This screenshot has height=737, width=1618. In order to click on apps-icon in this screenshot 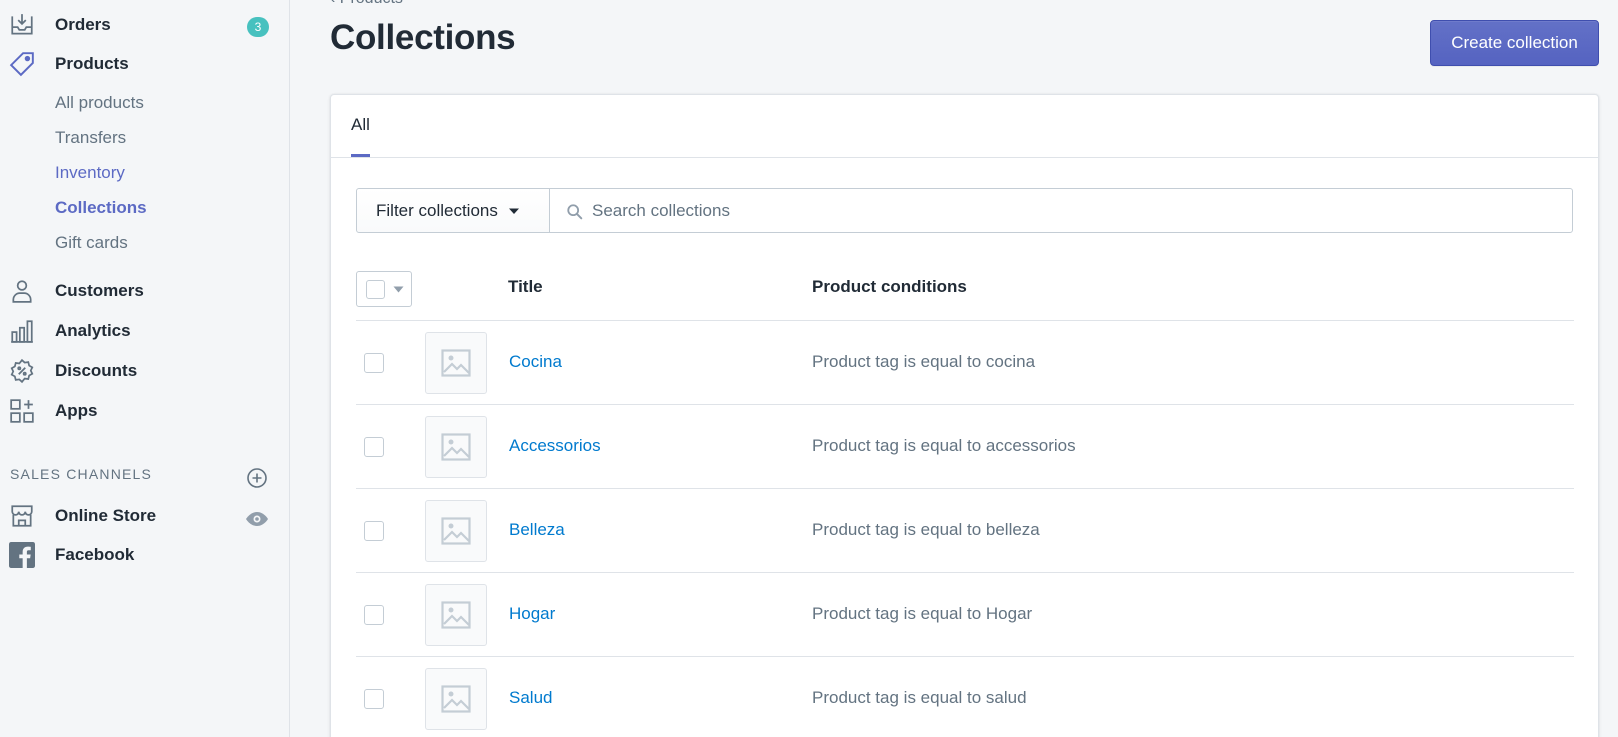, I will do `click(22, 411)`.